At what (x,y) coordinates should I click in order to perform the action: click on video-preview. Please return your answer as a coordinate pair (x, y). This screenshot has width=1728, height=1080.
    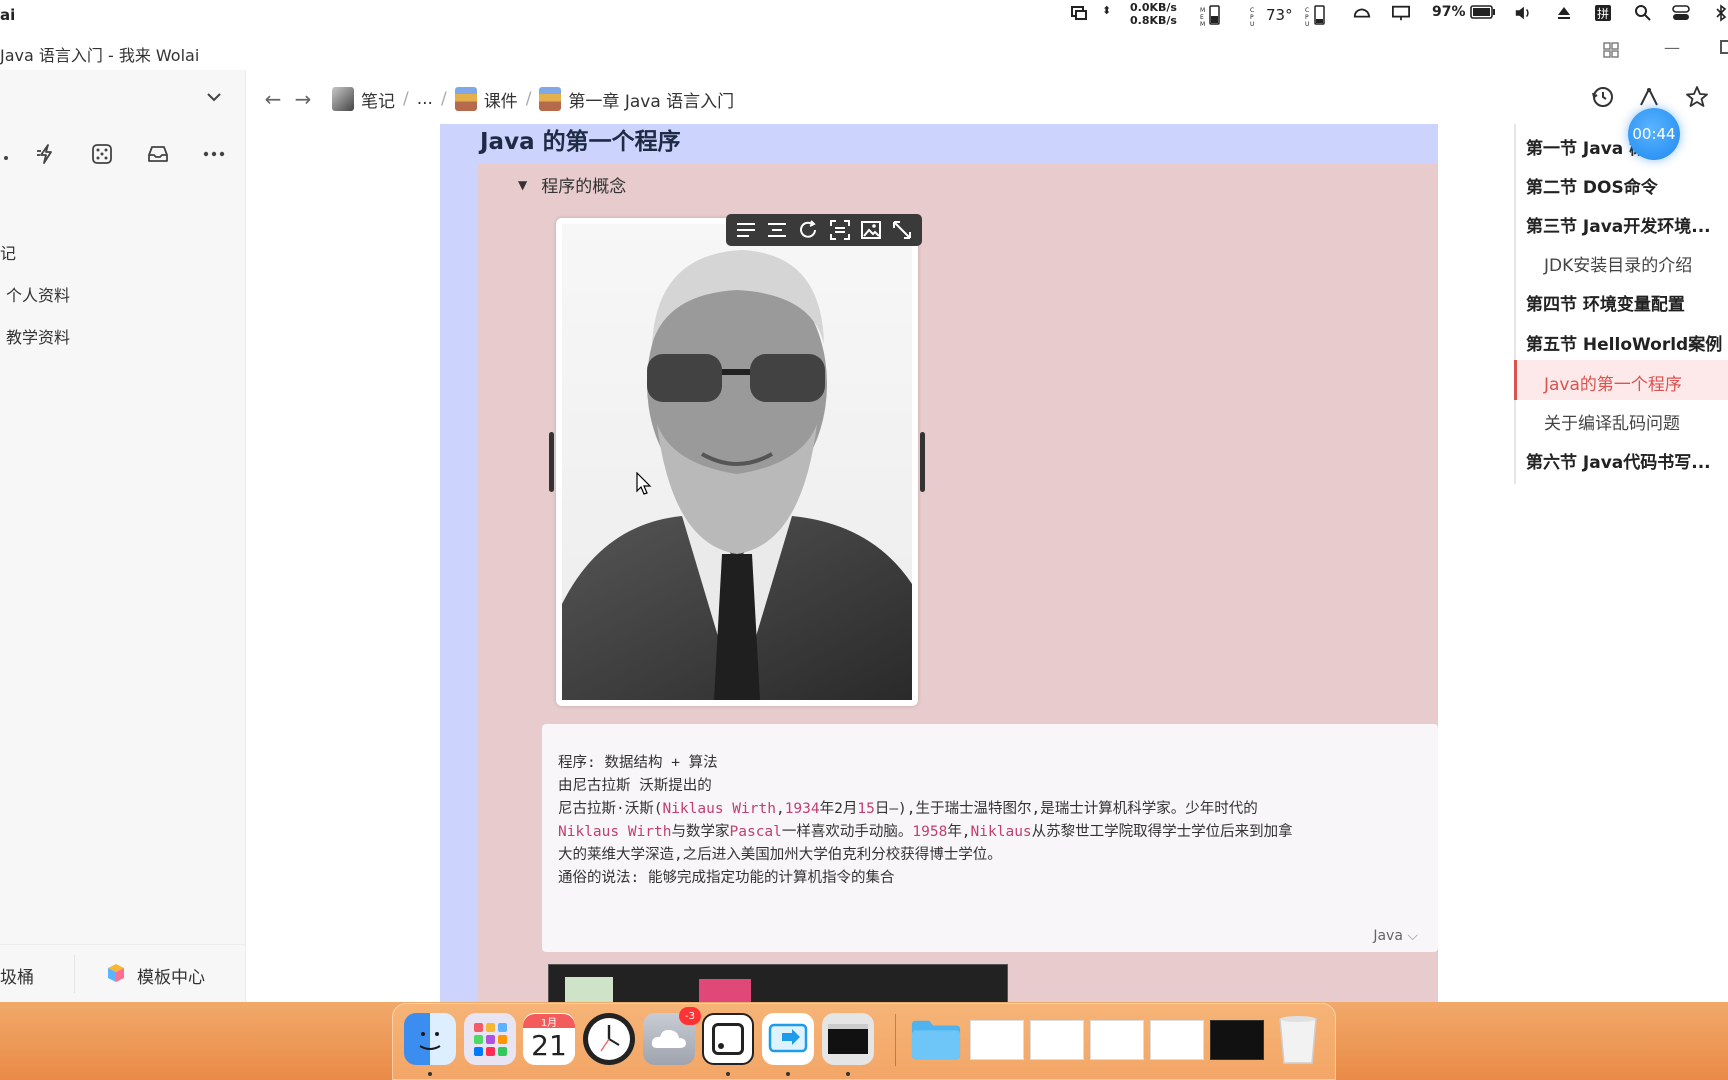
    Looking at the image, I should click on (778, 983).